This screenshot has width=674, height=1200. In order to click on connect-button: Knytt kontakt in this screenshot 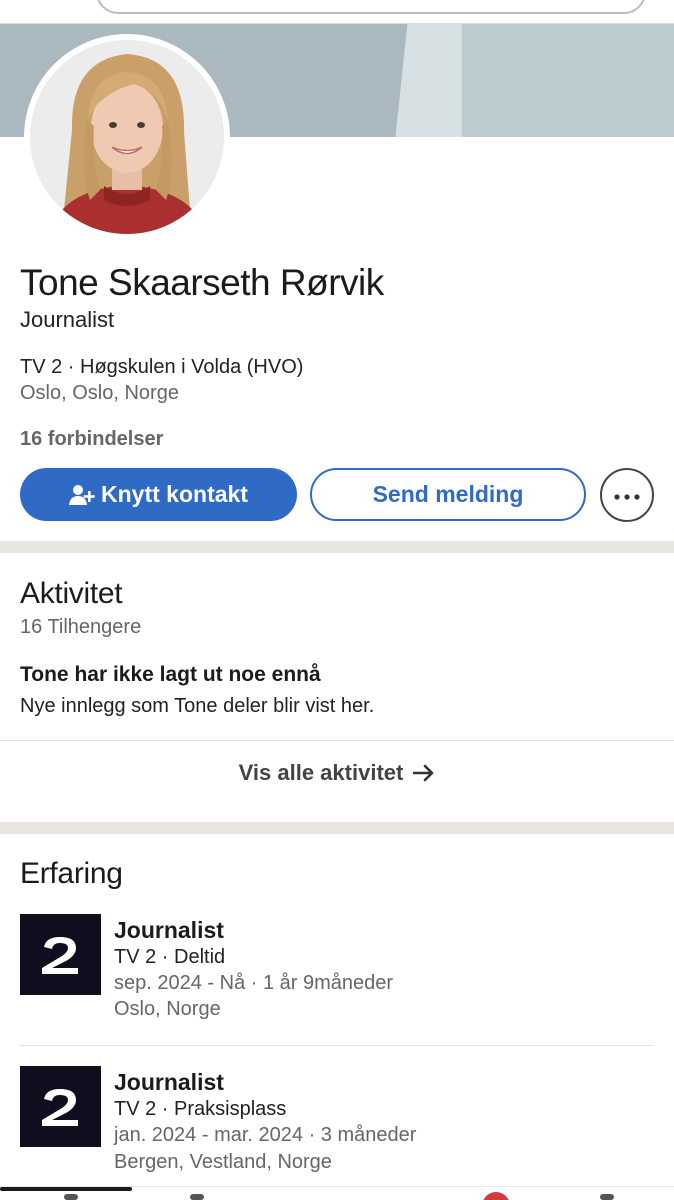, I will do `click(158, 494)`.